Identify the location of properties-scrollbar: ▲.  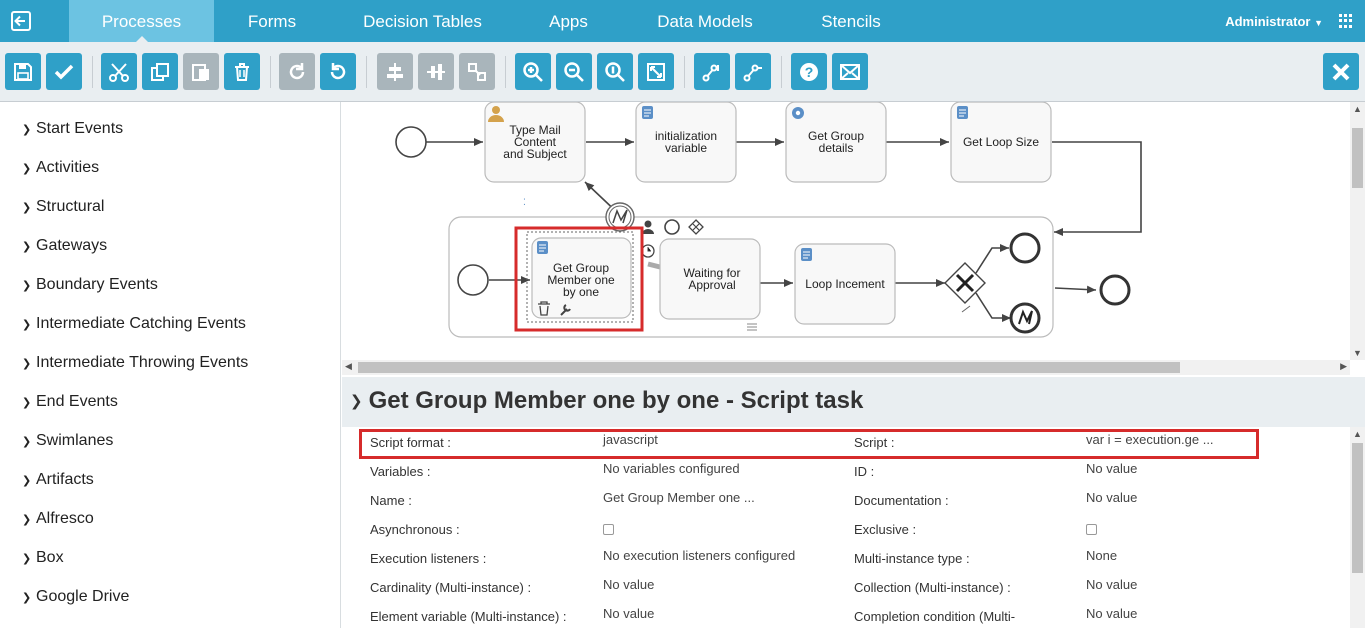
(1357, 527).